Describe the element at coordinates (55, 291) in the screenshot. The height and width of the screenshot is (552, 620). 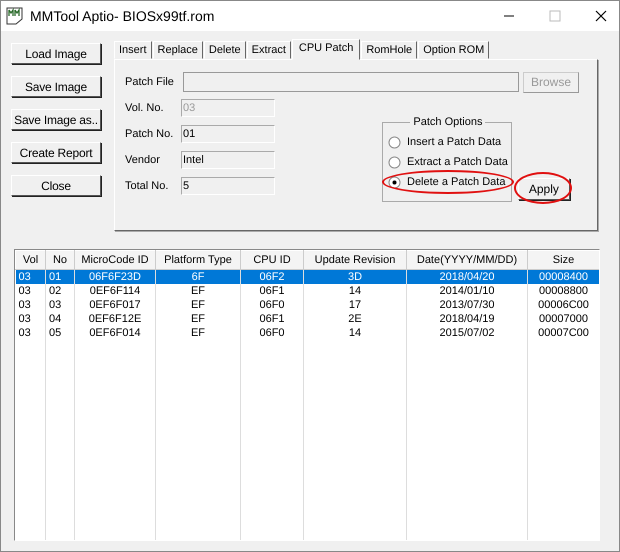
I see `table-cell: 02` at that location.